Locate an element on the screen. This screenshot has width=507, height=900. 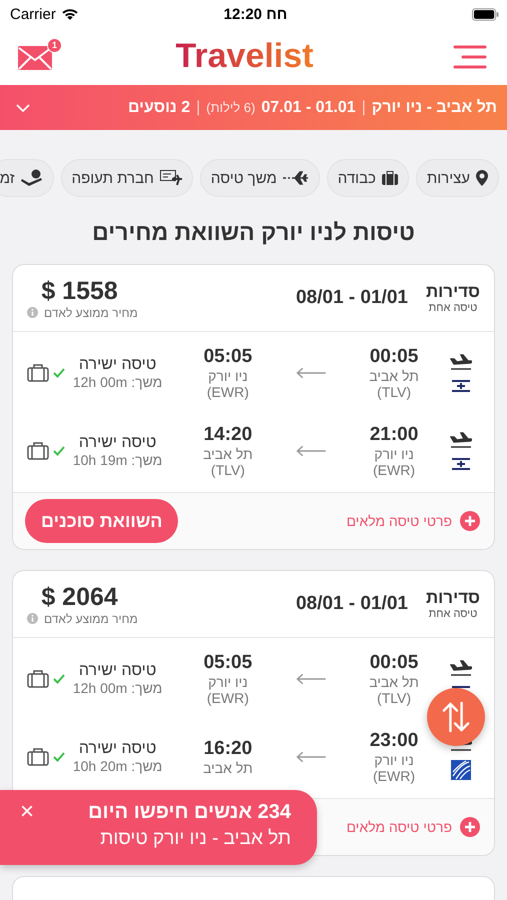
filter-chip: כבודה is located at coordinates (367, 178).